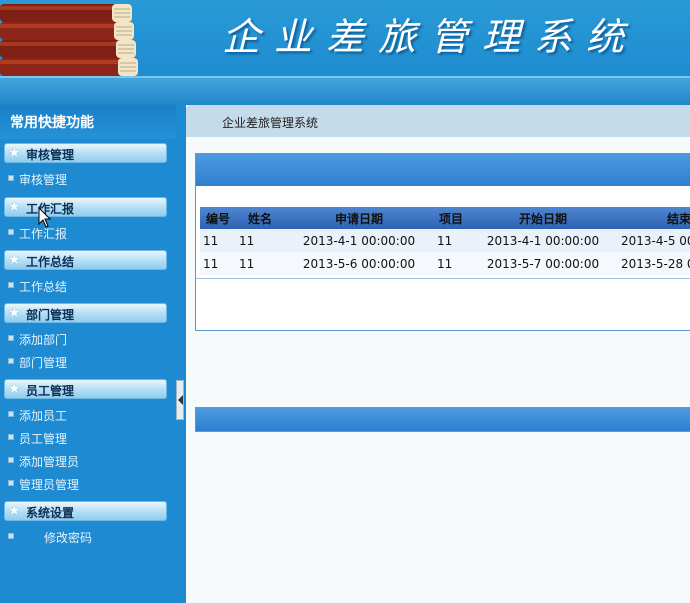  What do you see at coordinates (69, 40) in the screenshot?
I see `books-logo-icon` at bounding box center [69, 40].